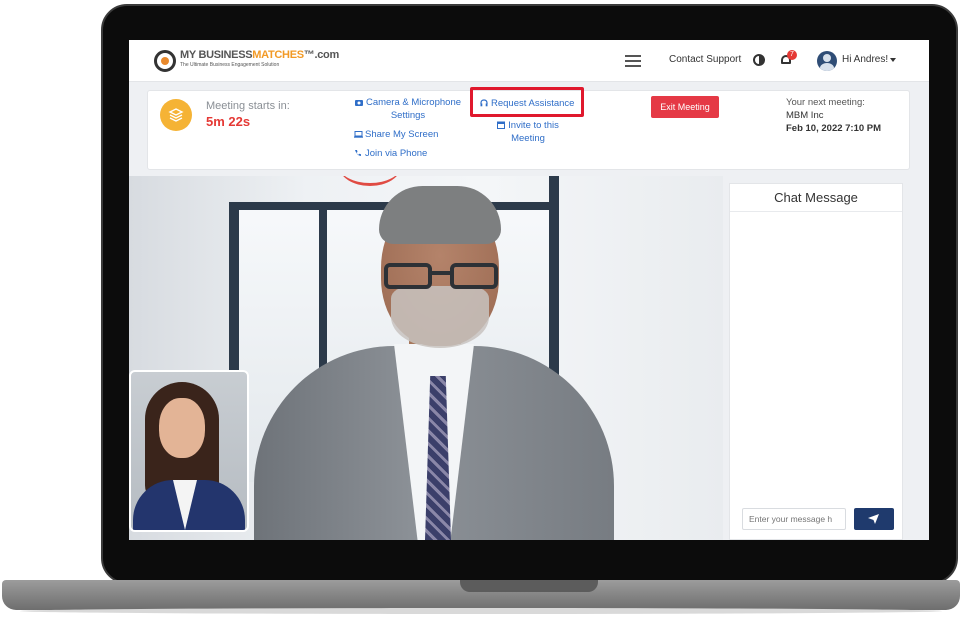  What do you see at coordinates (444, 278) in the screenshot?
I see `glasses-icon` at bounding box center [444, 278].